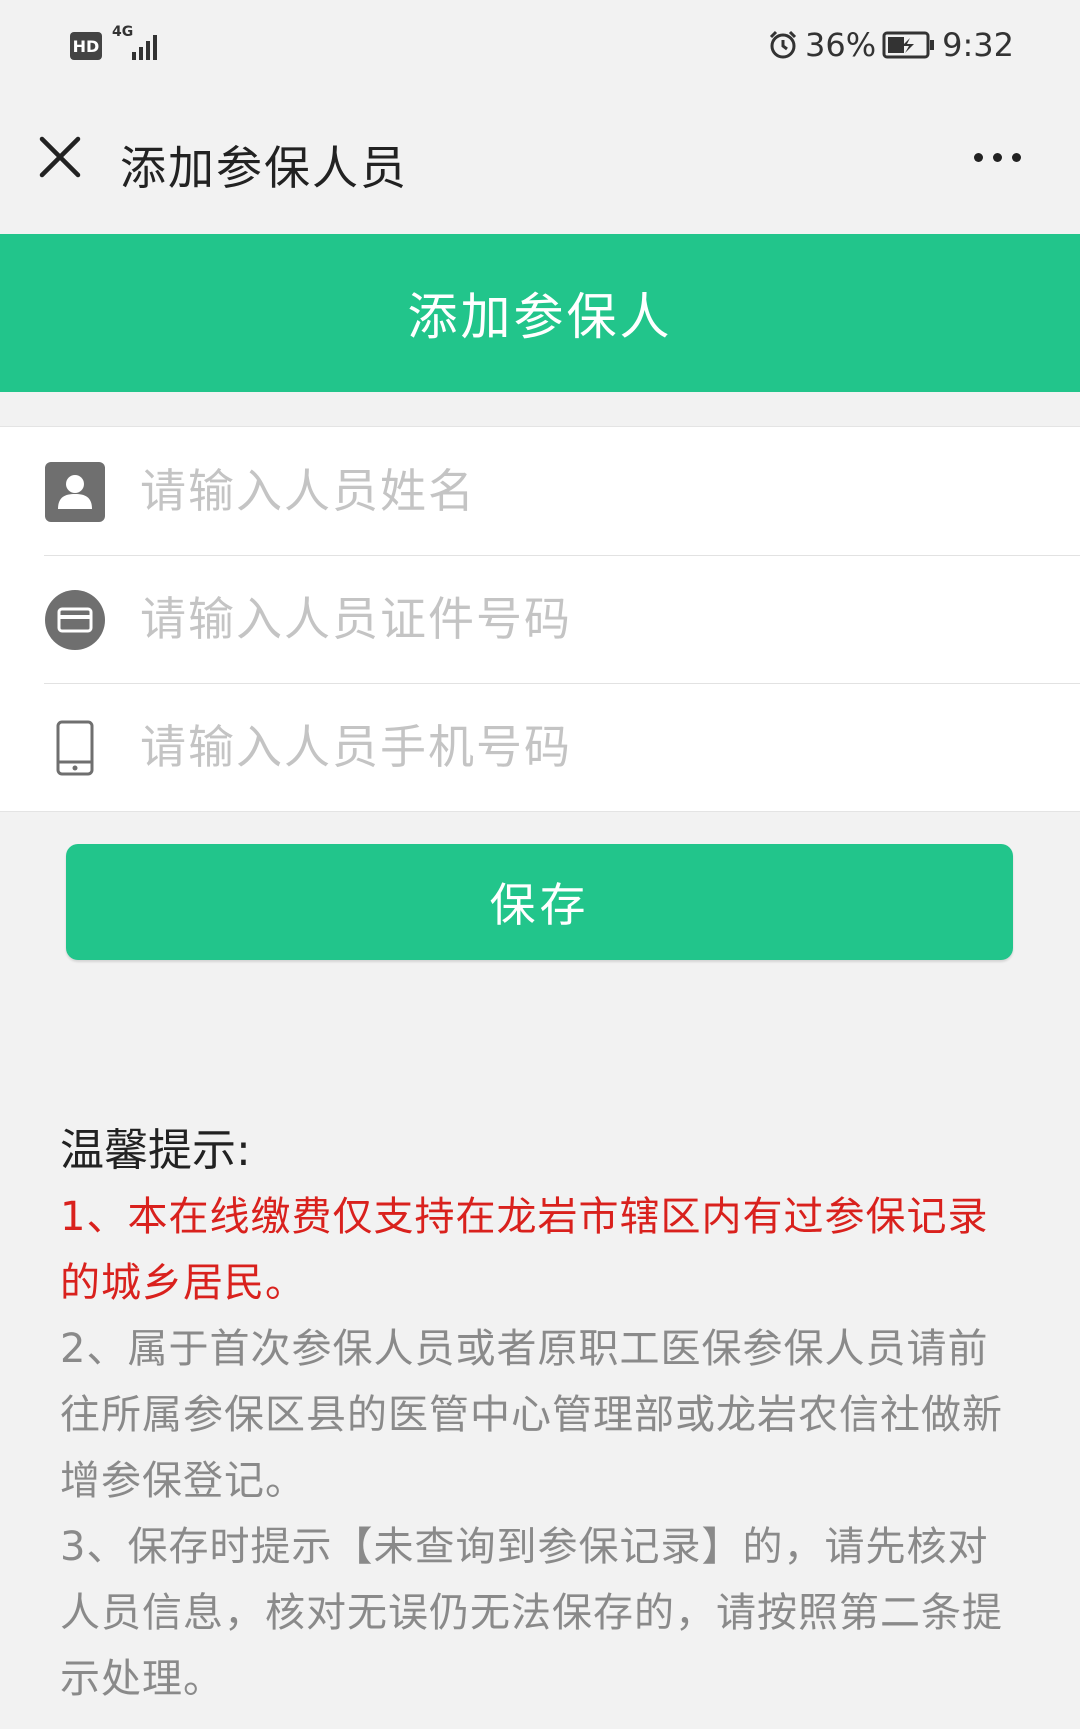  I want to click on id-number-input, so click(590, 619).